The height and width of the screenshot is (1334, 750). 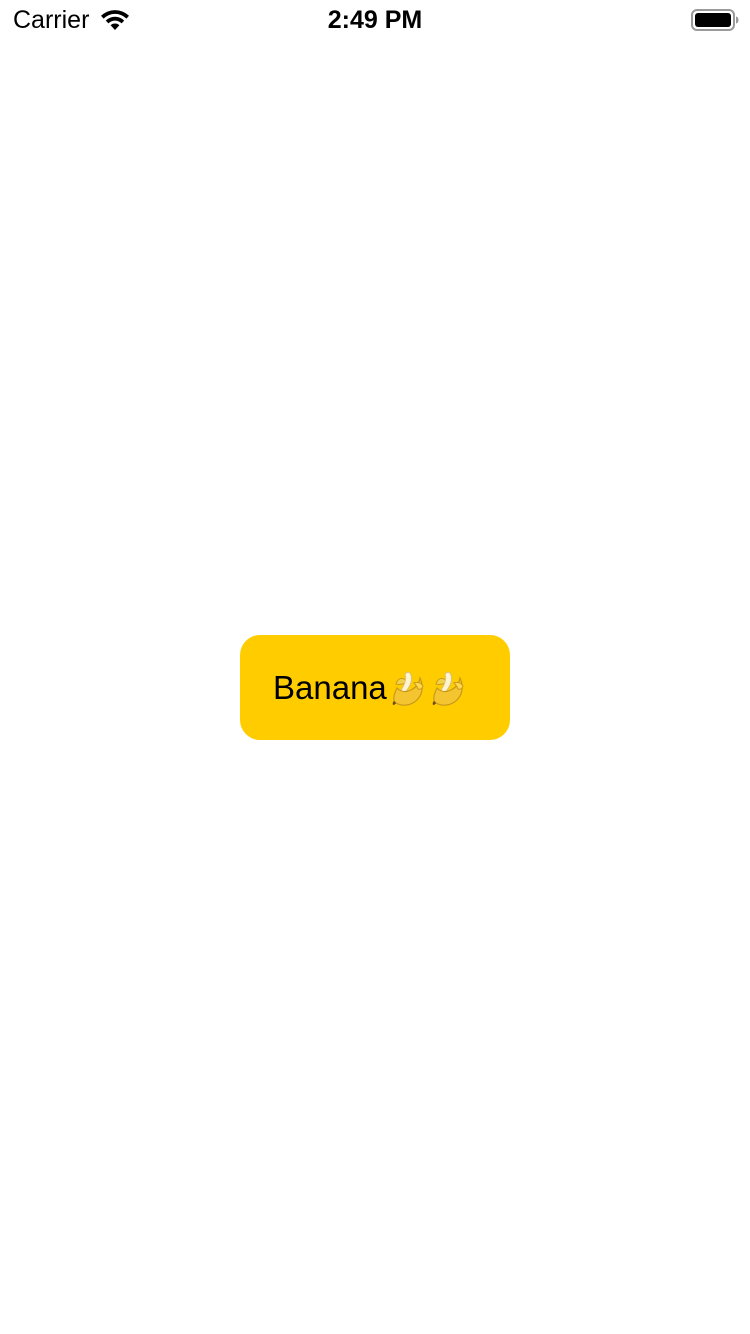 I want to click on status-bar: Carrier 2:49 PM, so click(x=375, y=20).